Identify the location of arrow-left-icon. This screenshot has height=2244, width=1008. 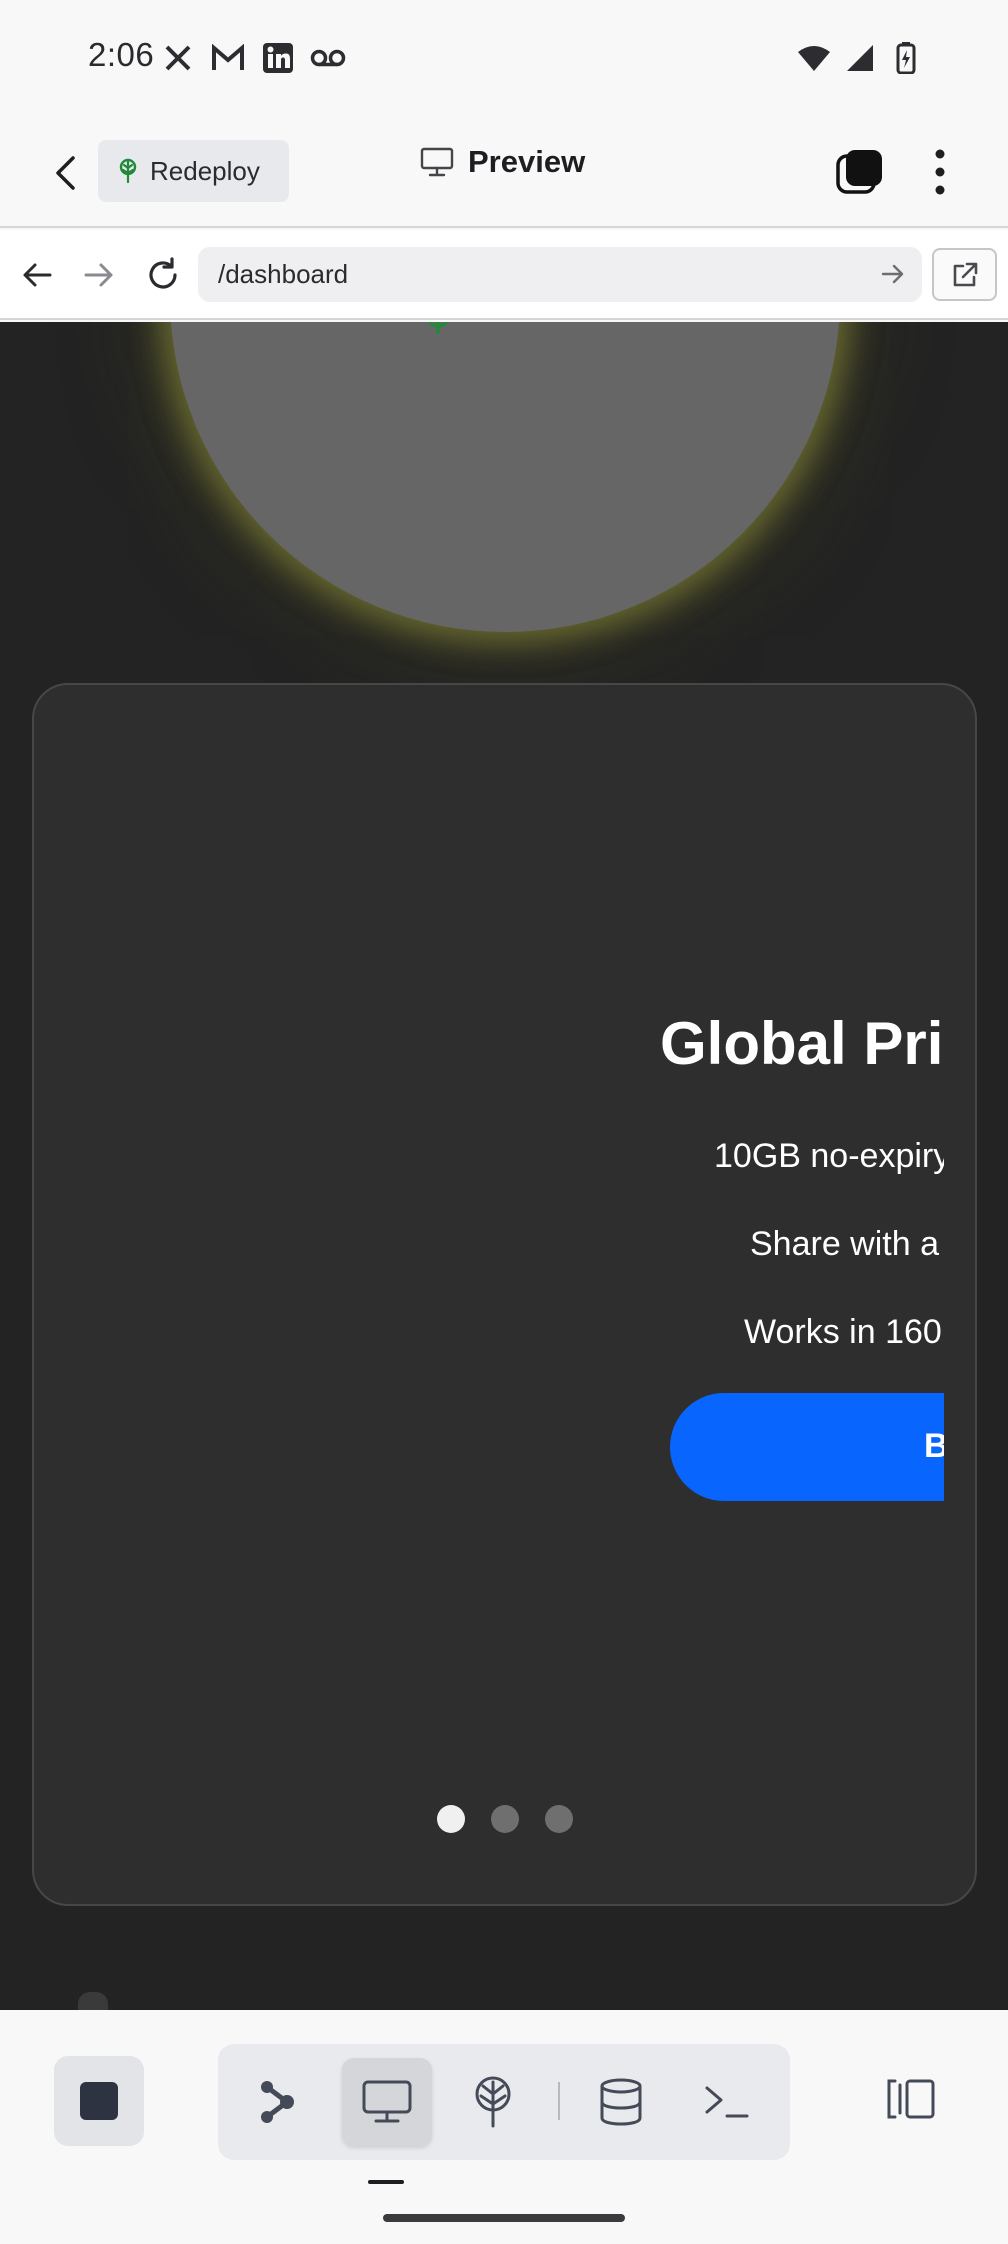
(37, 275).